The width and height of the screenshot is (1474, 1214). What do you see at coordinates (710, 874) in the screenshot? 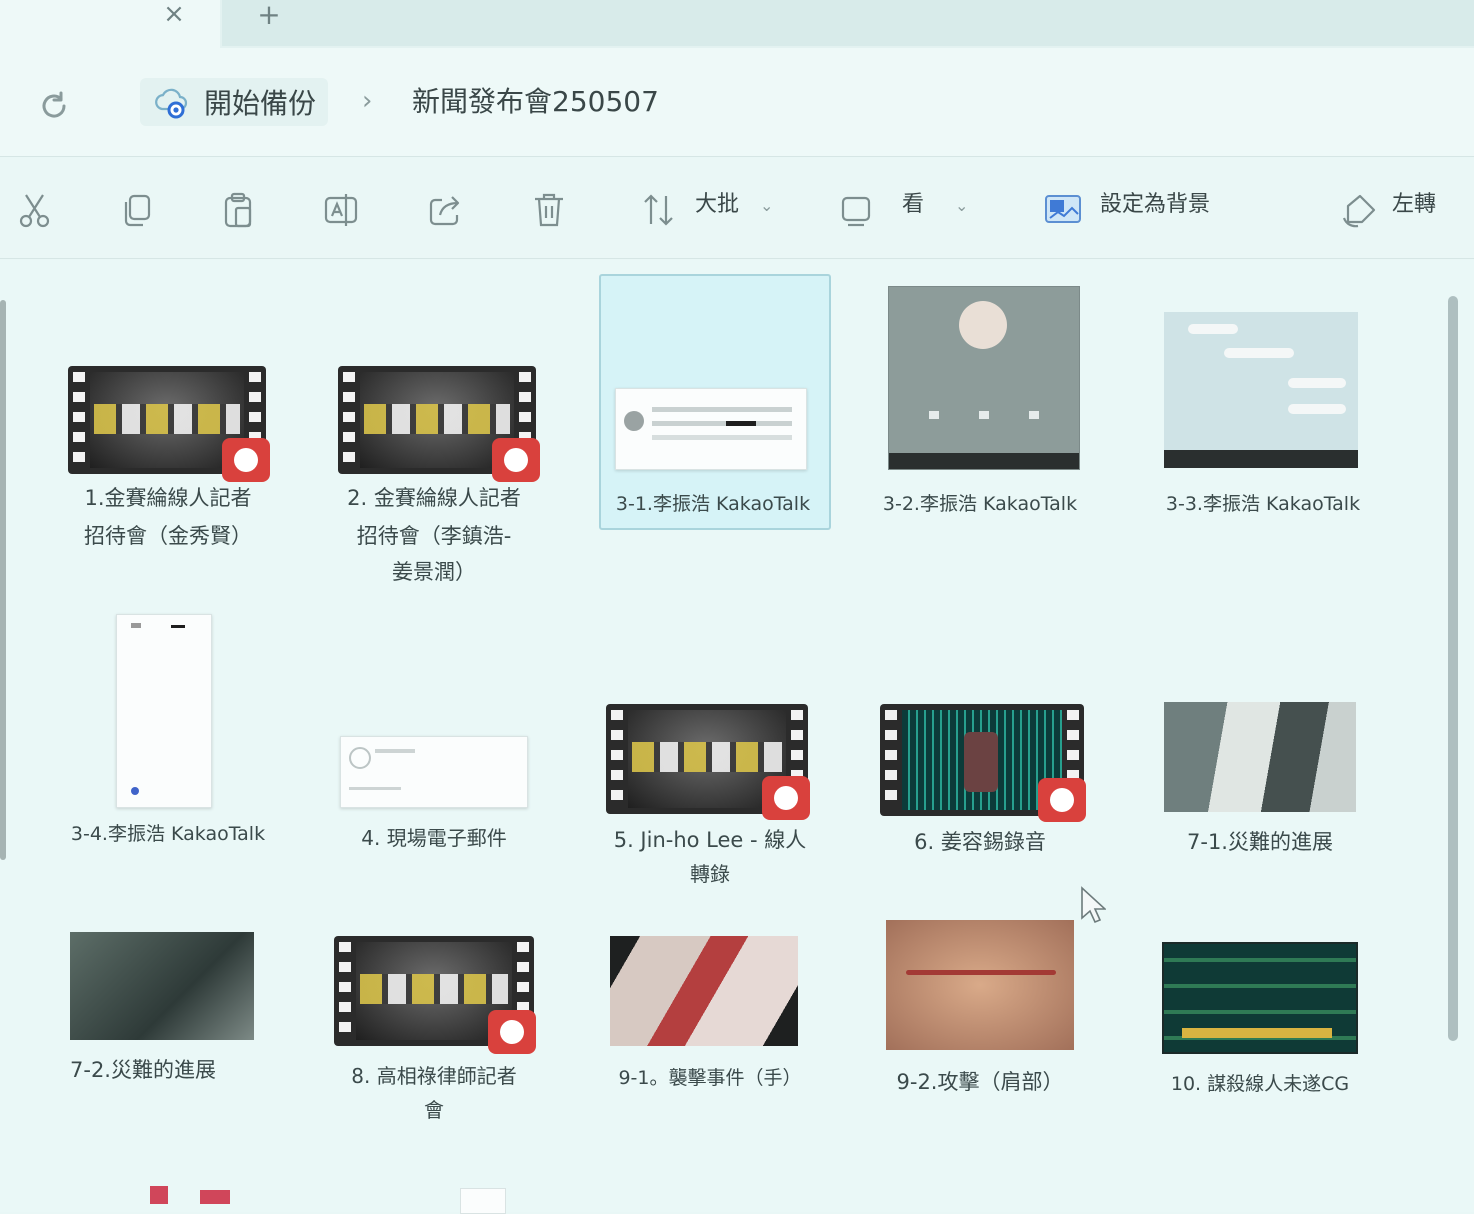
I see `file-name: 轉錄` at bounding box center [710, 874].